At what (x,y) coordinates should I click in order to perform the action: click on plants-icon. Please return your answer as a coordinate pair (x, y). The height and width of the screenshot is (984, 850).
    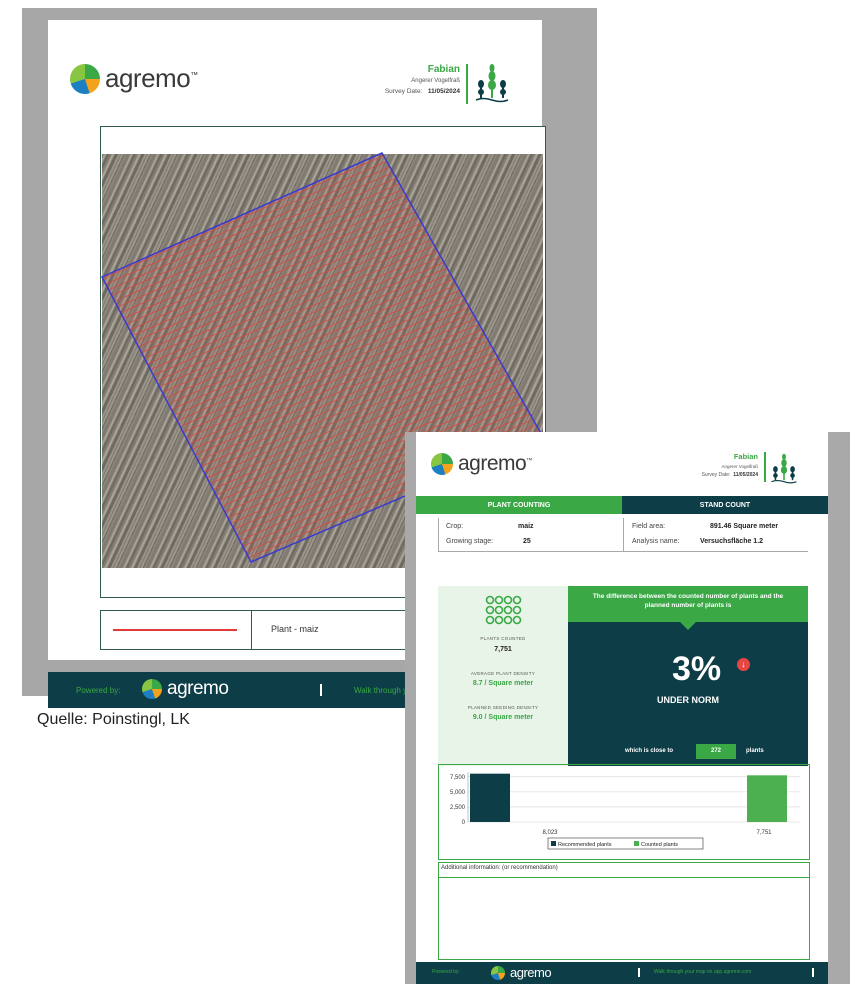
    Looking at the image, I should click on (503, 610).